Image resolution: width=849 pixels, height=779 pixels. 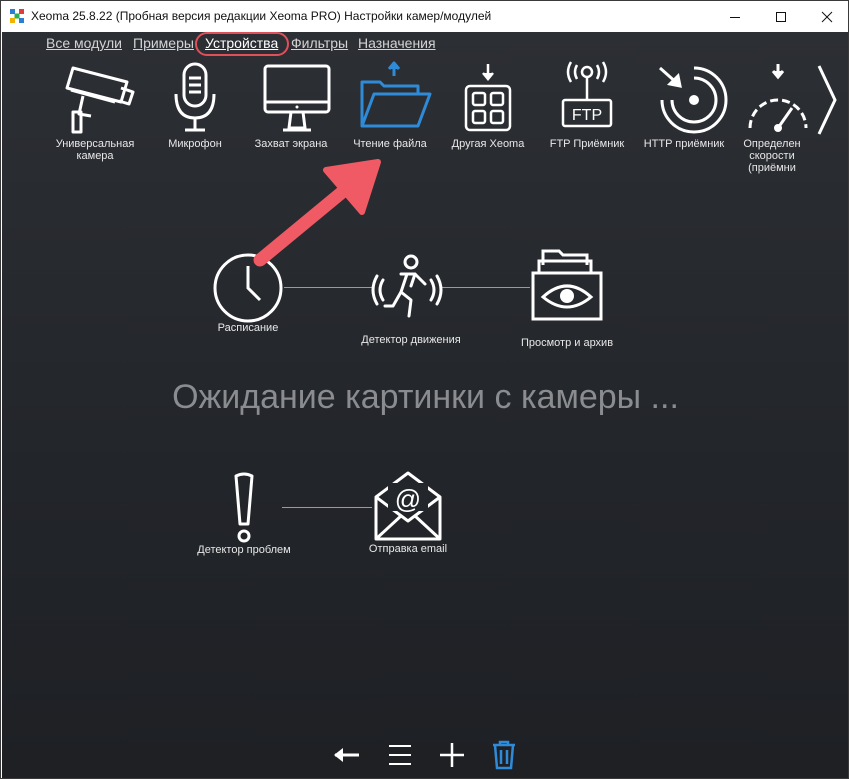 What do you see at coordinates (195, 97) in the screenshot?
I see `microphone-icon` at bounding box center [195, 97].